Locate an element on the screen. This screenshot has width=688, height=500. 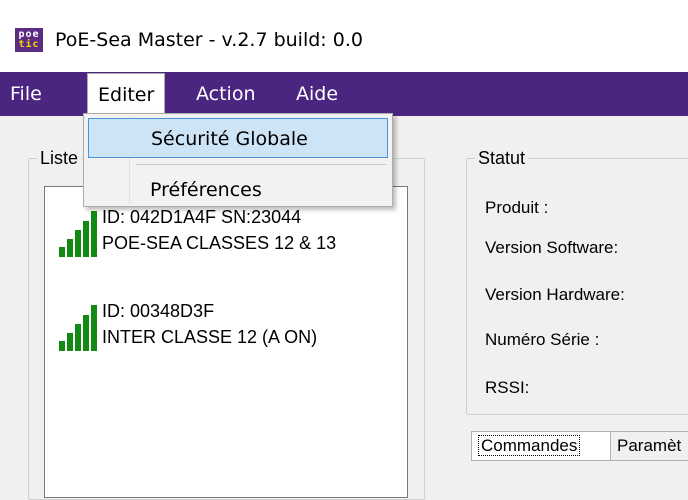
status-version-hardware-label: Version Hardware: is located at coordinates (555, 294).